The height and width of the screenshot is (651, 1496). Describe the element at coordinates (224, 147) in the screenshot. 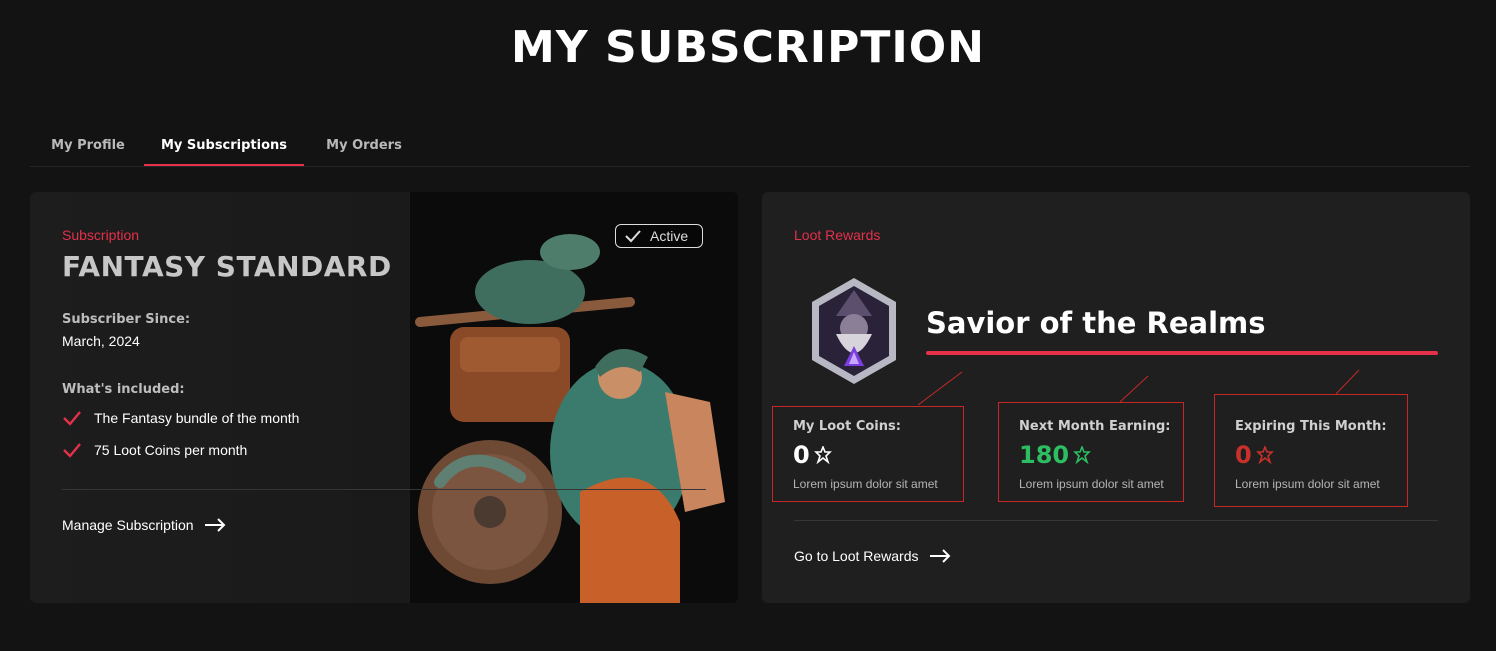

I see `tab-my-subscriptions: My Subscriptions` at that location.